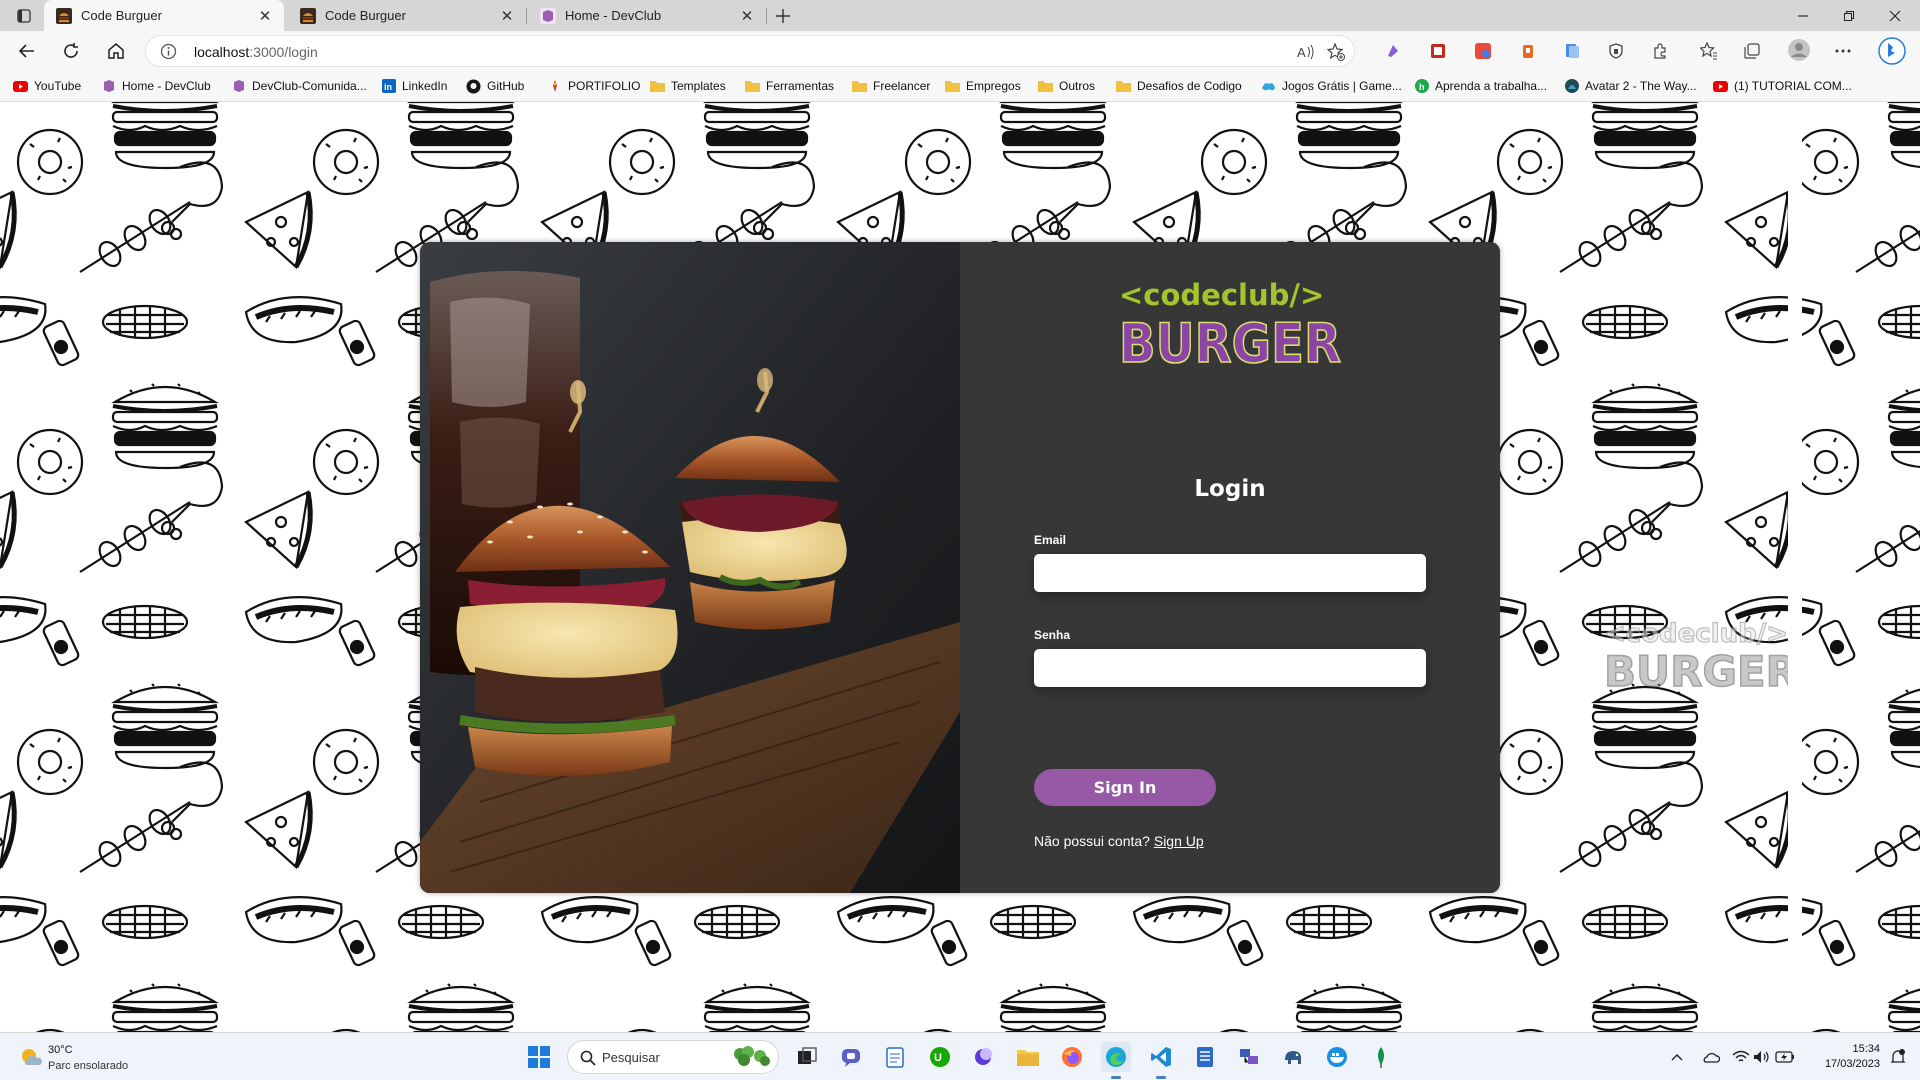 This screenshot has width=1920, height=1080. I want to click on search-icon, so click(588, 1058).